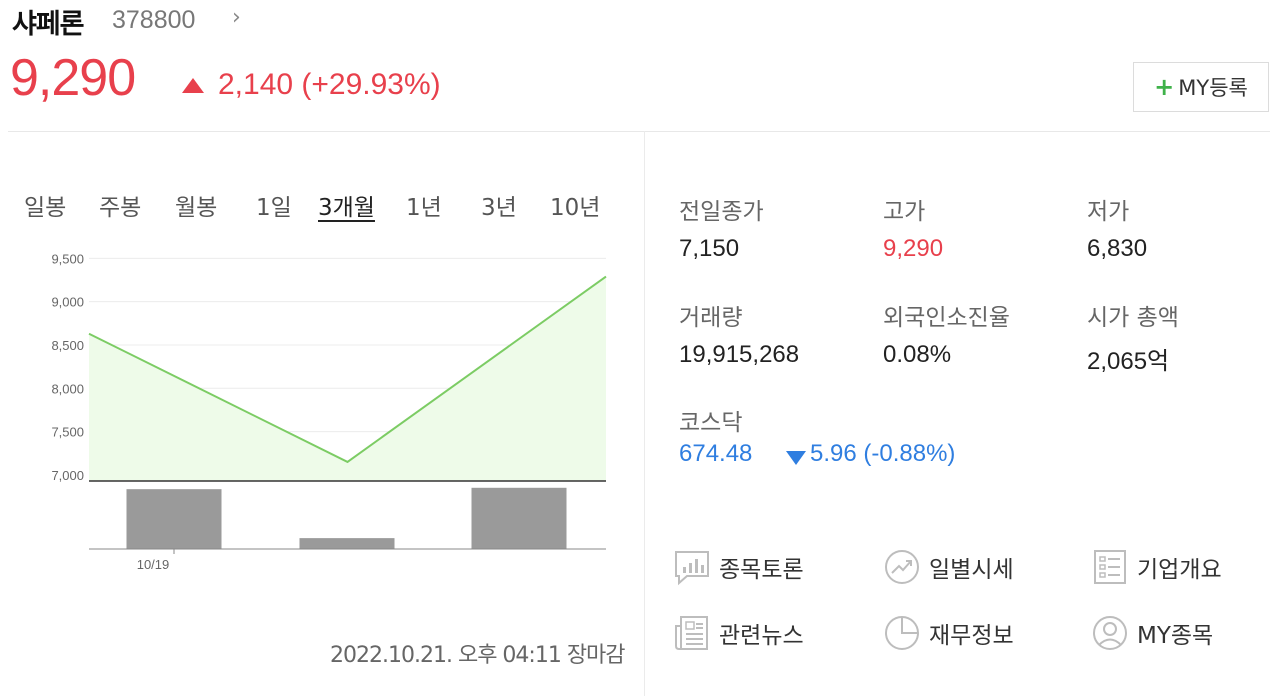 The image size is (1286, 696). What do you see at coordinates (329, 84) in the screenshot?
I see `price-change: 2,140 (+29.93%)` at bounding box center [329, 84].